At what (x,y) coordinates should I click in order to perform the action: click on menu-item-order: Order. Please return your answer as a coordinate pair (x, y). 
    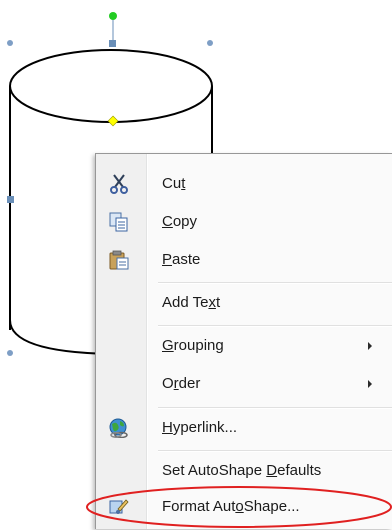
    Looking at the image, I should click on (244, 384).